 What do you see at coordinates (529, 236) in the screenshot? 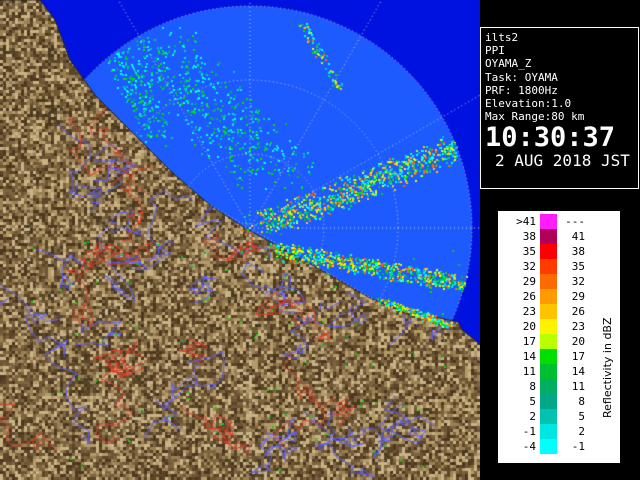
I see `legend-lower-value: 38` at bounding box center [529, 236].